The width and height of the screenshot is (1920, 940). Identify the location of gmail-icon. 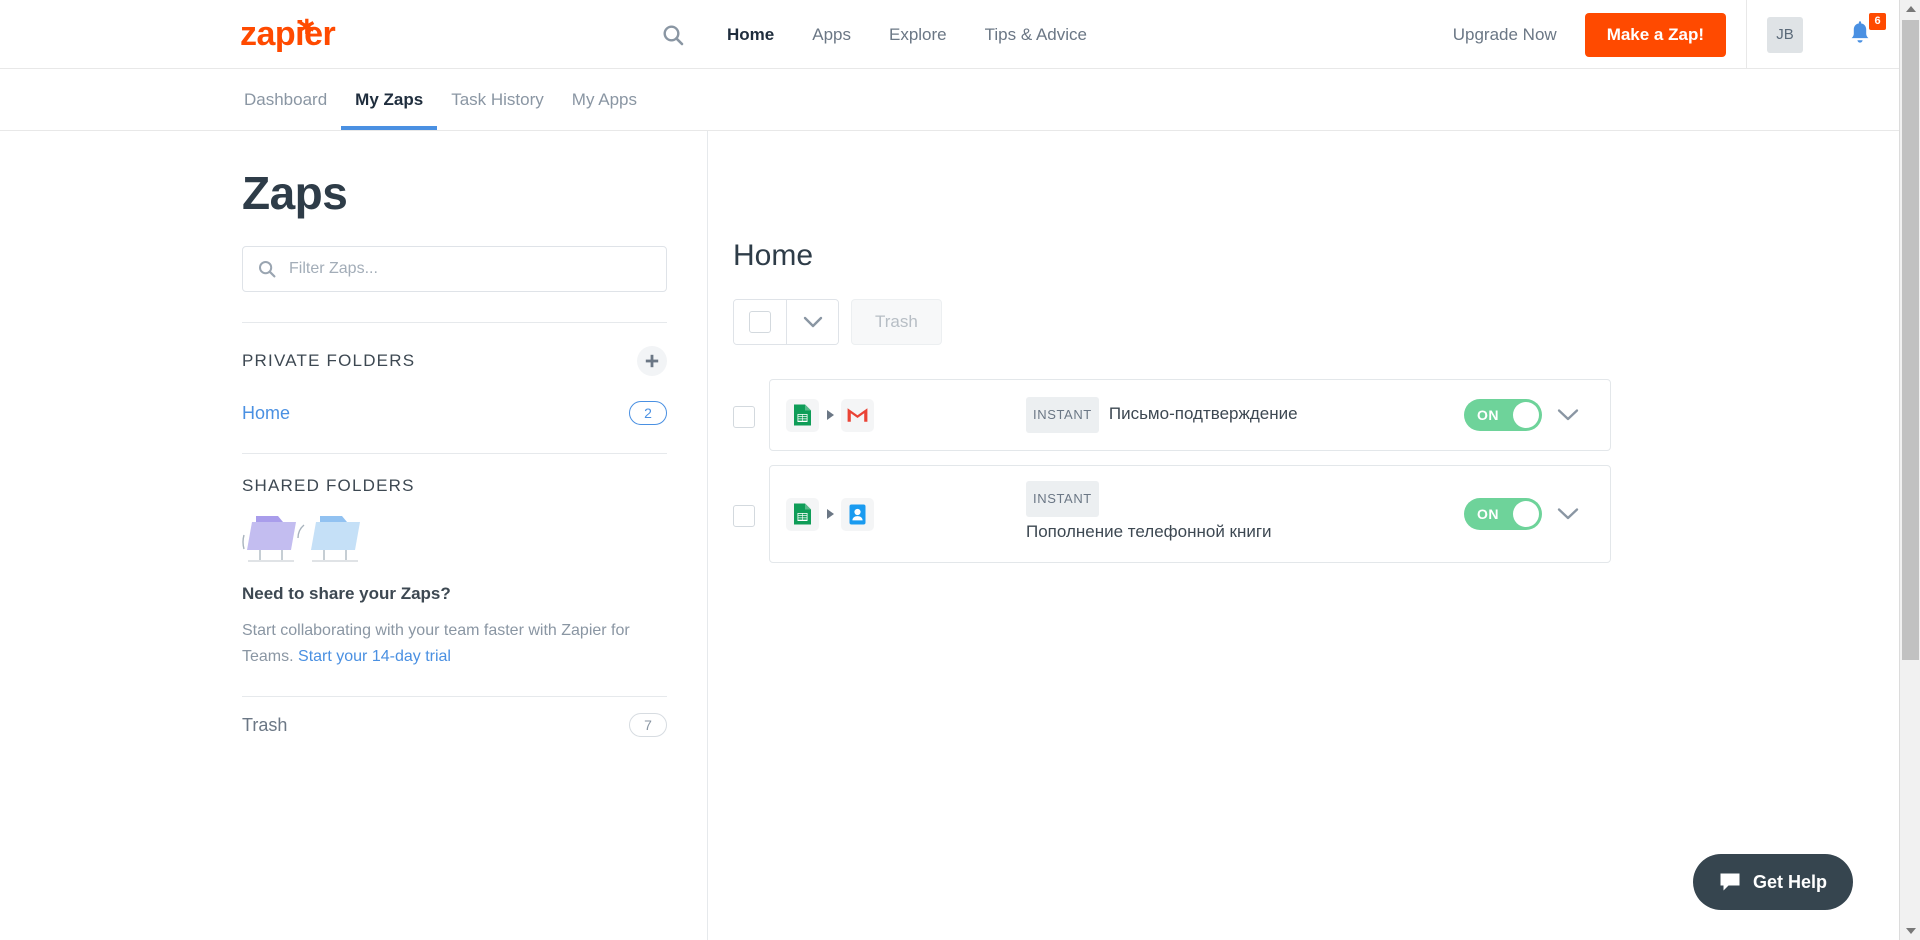
(857, 415).